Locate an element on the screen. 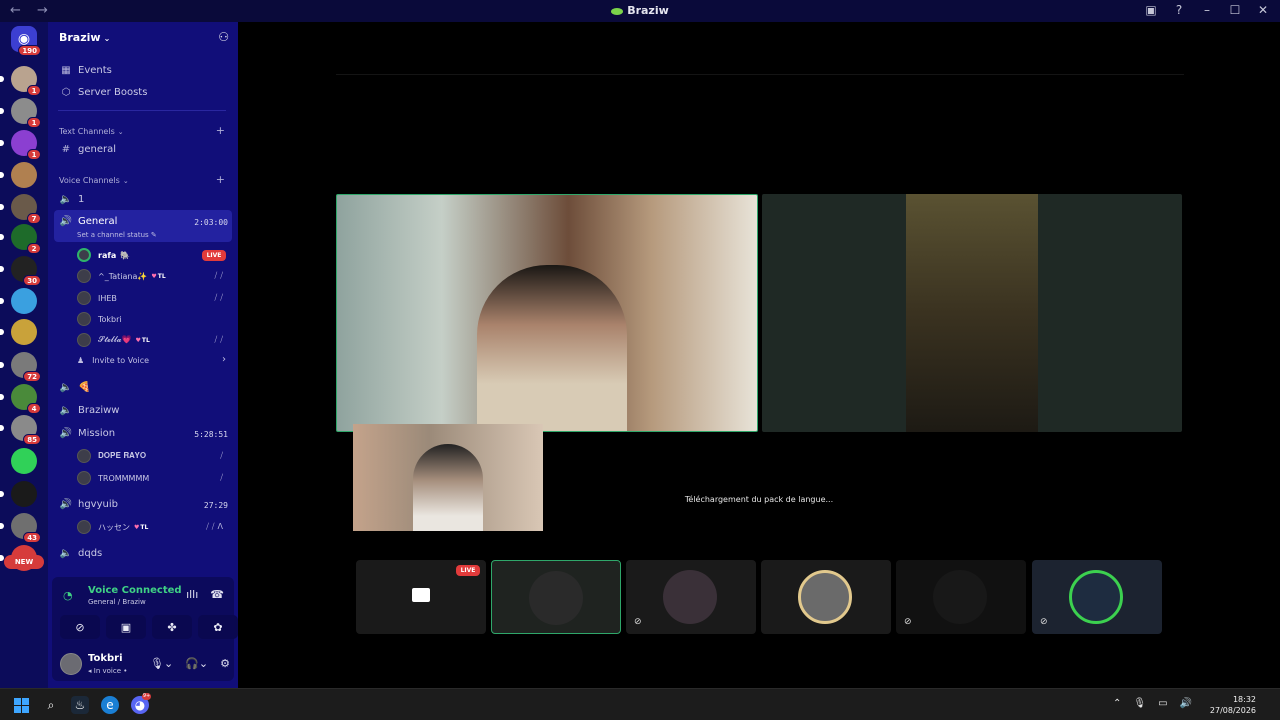 This screenshot has width=1280, height=720. activities-button: ✤ is located at coordinates (172, 627).